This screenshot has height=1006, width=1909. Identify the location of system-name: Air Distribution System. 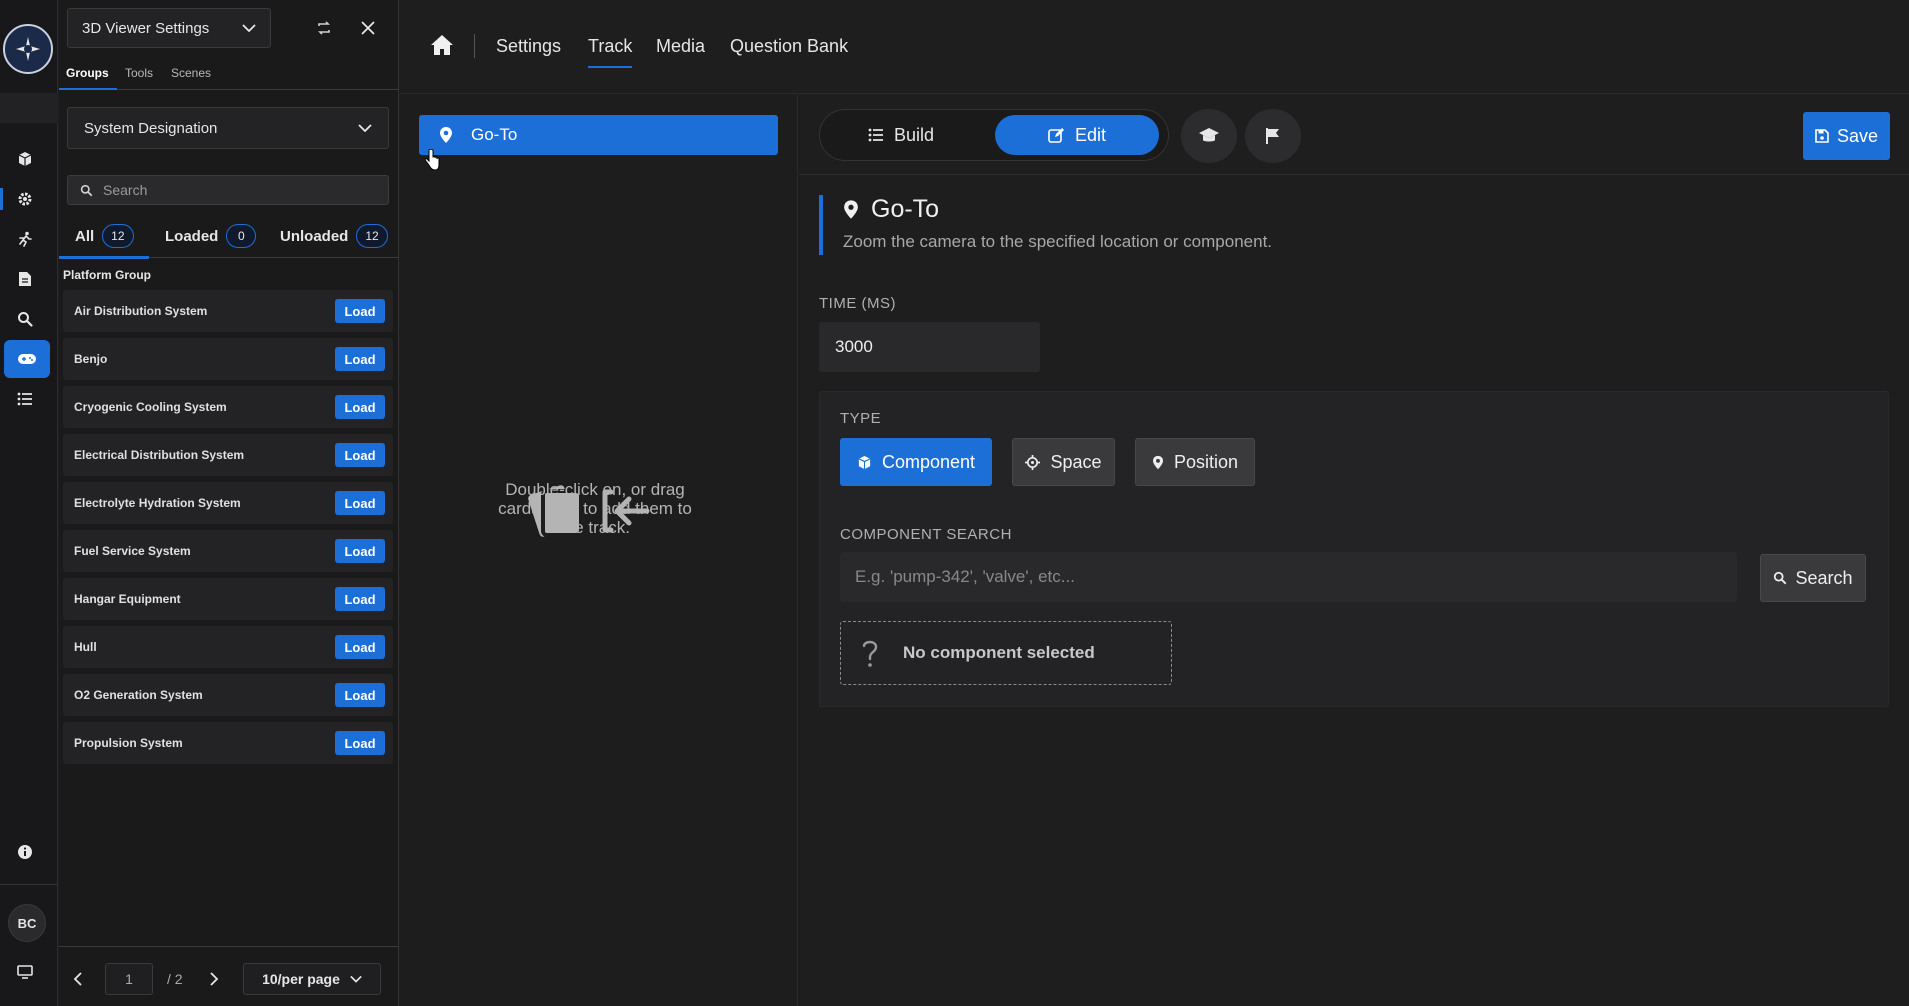
(141, 311).